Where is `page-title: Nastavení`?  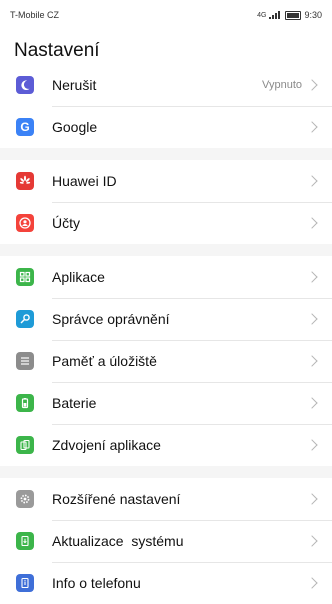
page-title: Nastavení is located at coordinates (57, 50).